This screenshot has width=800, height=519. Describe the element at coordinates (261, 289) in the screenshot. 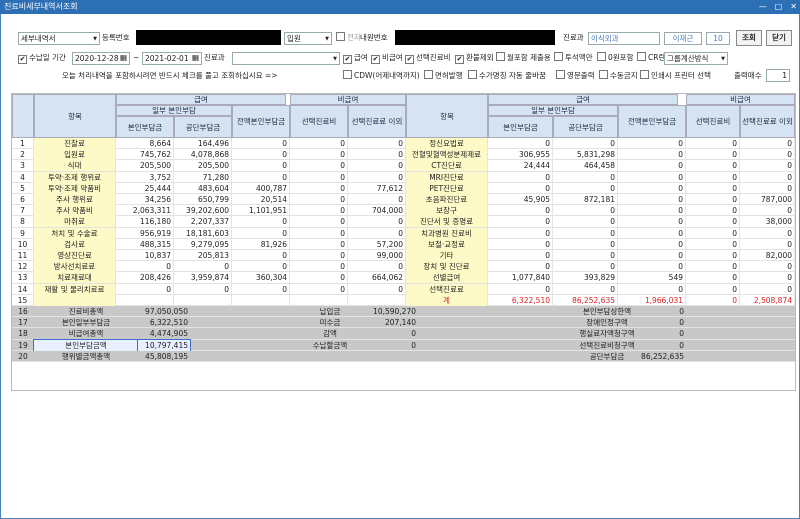

I see `cell-c: 0` at that location.